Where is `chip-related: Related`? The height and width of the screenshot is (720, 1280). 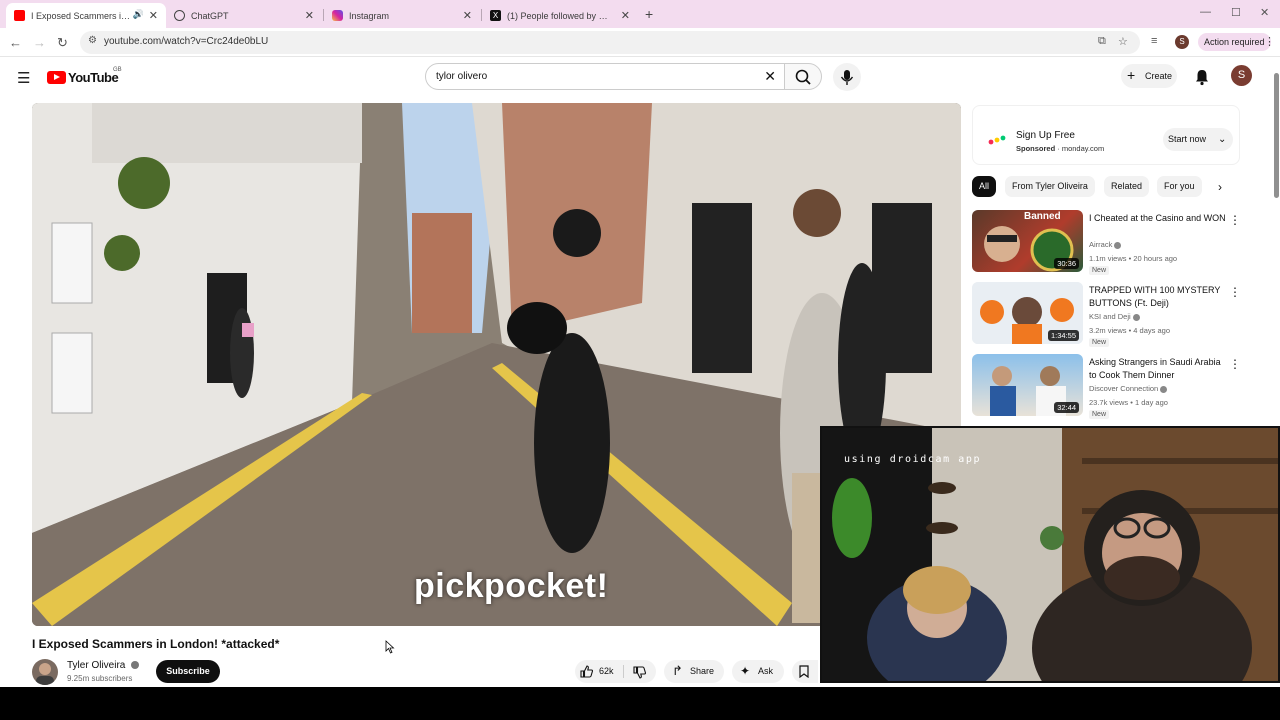
chip-related: Related is located at coordinates (1127, 186).